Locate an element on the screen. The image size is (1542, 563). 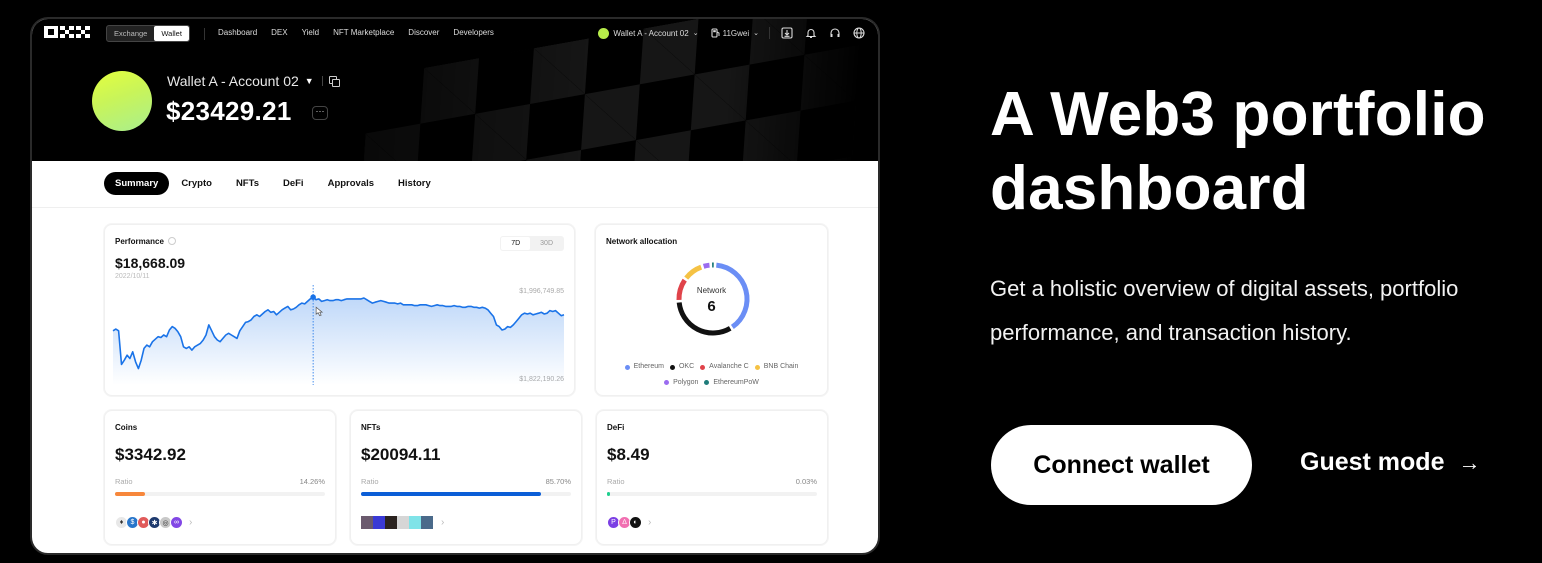
defi-amount: $8.49 is located at coordinates (628, 454).